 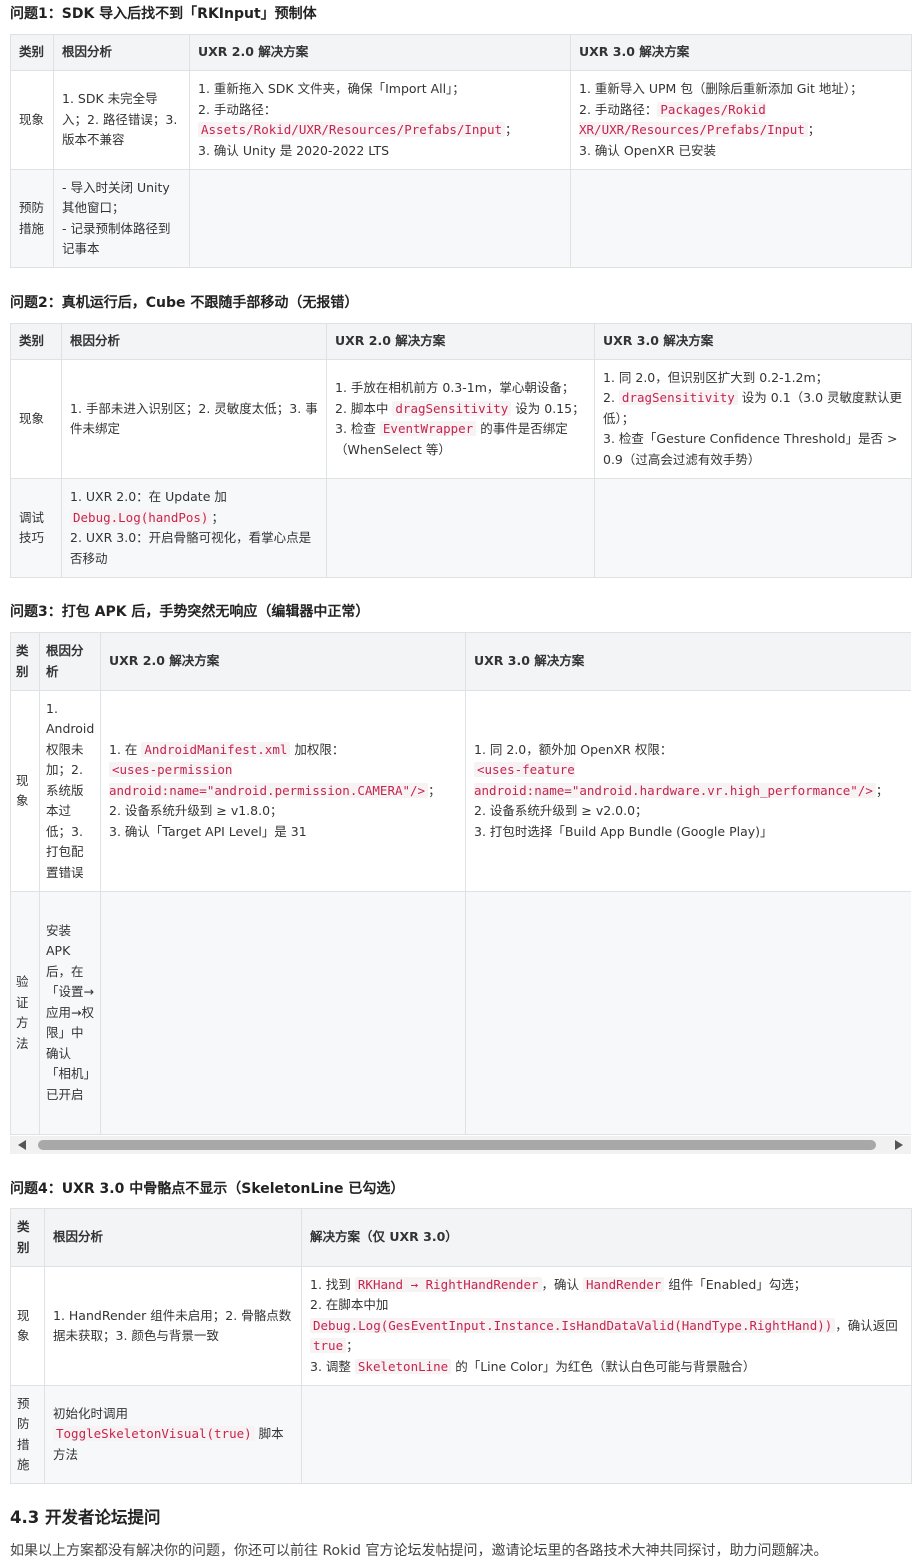 What do you see at coordinates (283, 1013) in the screenshot?
I see `q3-row2-v2` at bounding box center [283, 1013].